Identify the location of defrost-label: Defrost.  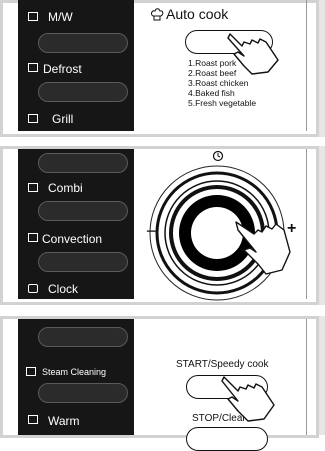
(62, 69).